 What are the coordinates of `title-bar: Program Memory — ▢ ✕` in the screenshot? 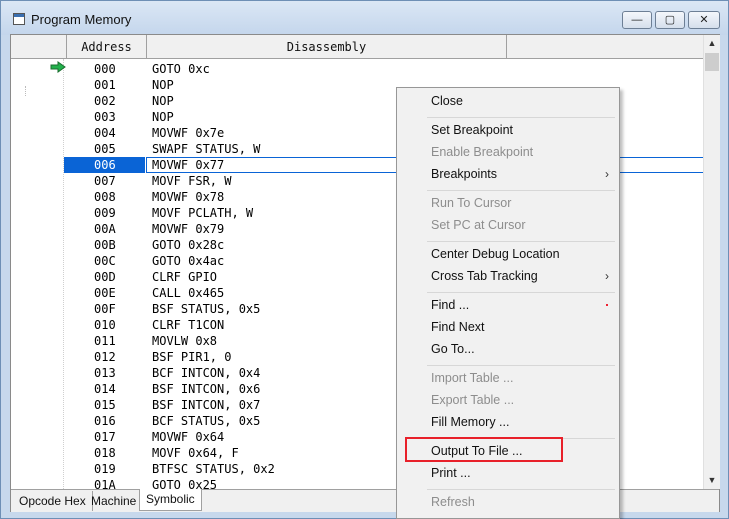 It's located at (364, 18).